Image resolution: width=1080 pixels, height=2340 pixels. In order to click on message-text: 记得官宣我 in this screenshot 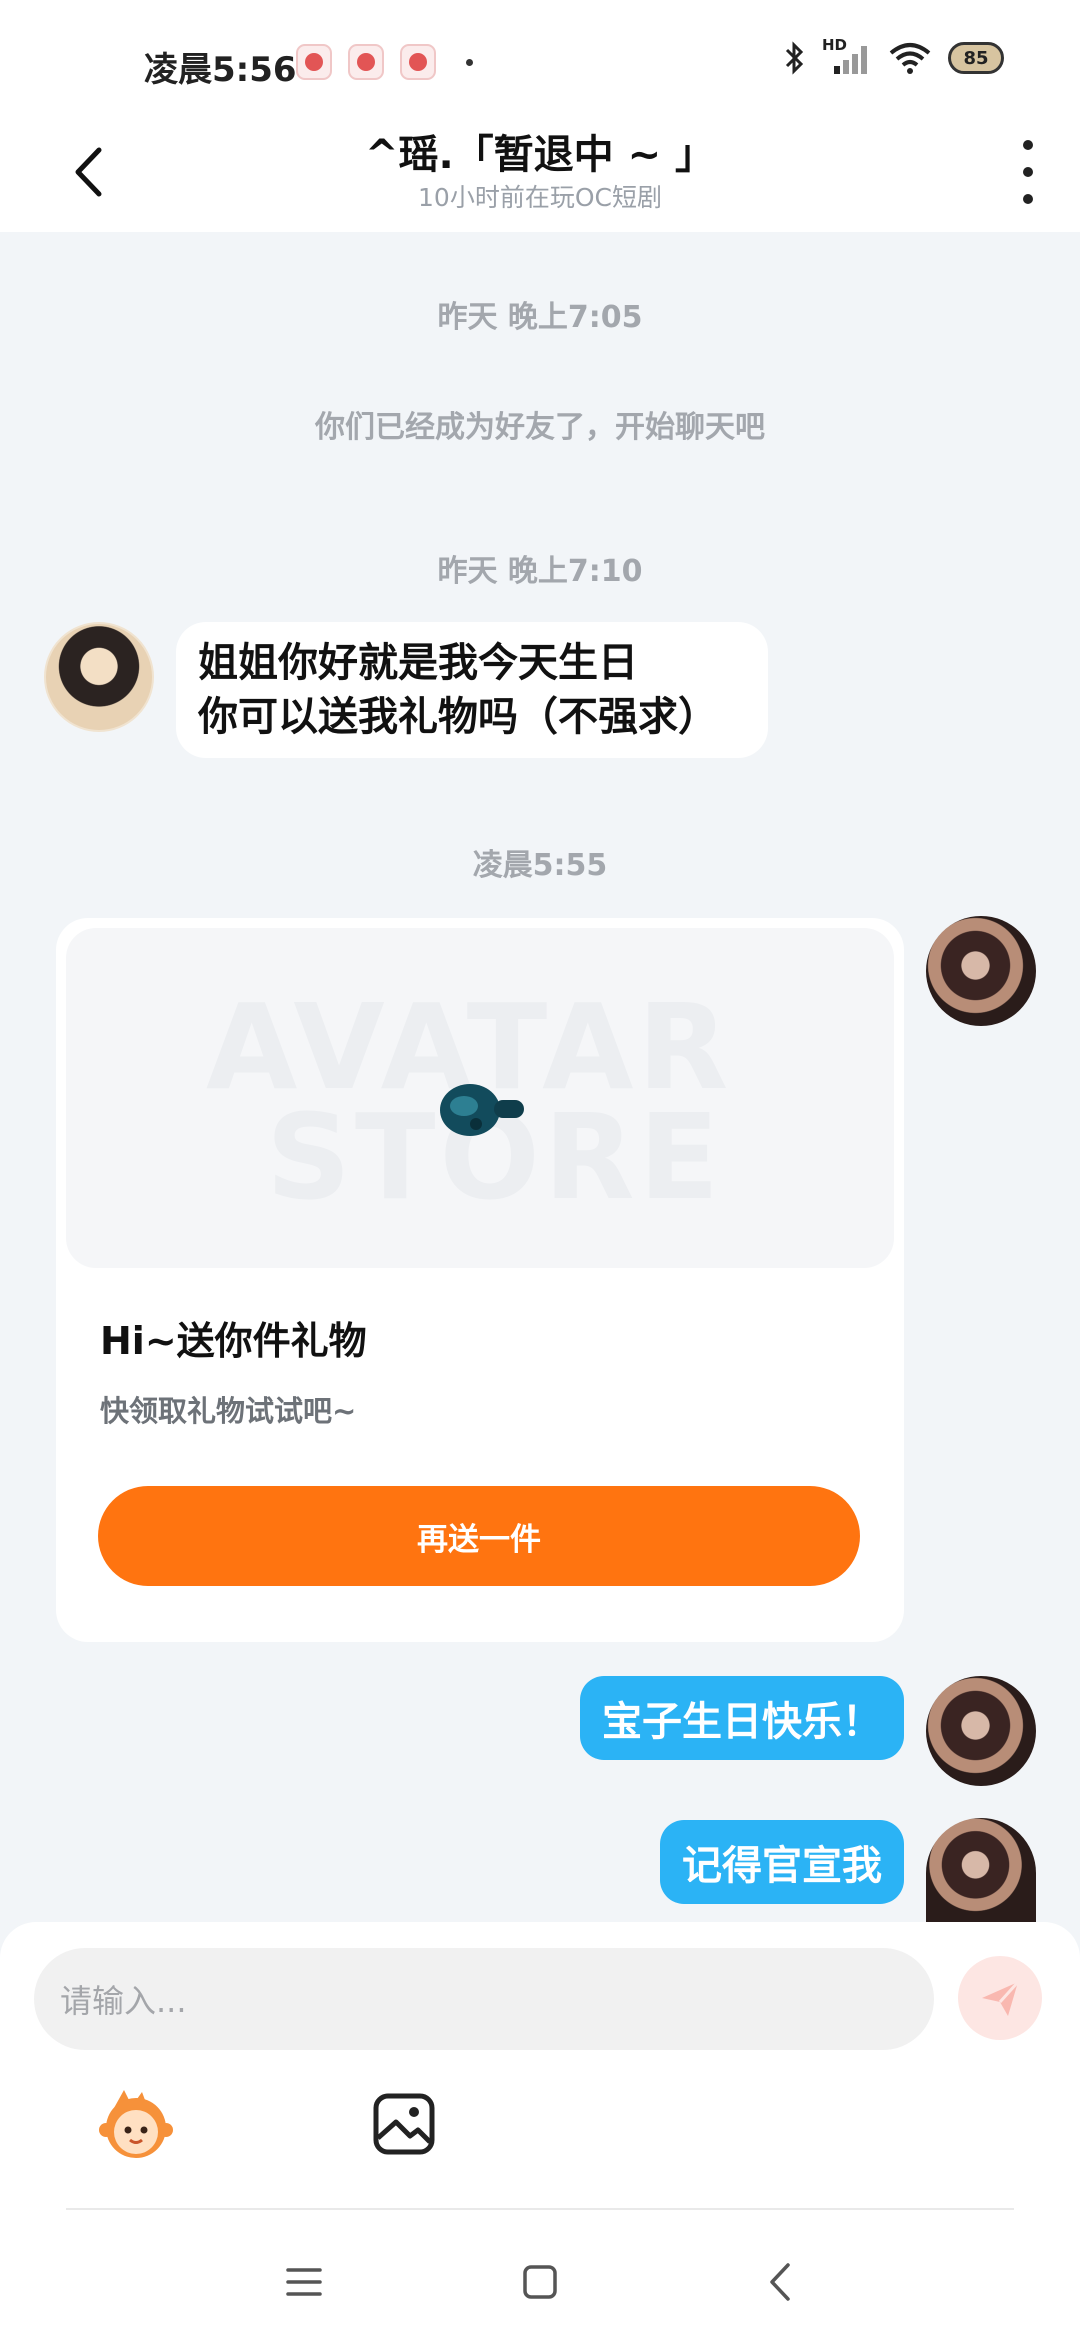, I will do `click(782, 1866)`.